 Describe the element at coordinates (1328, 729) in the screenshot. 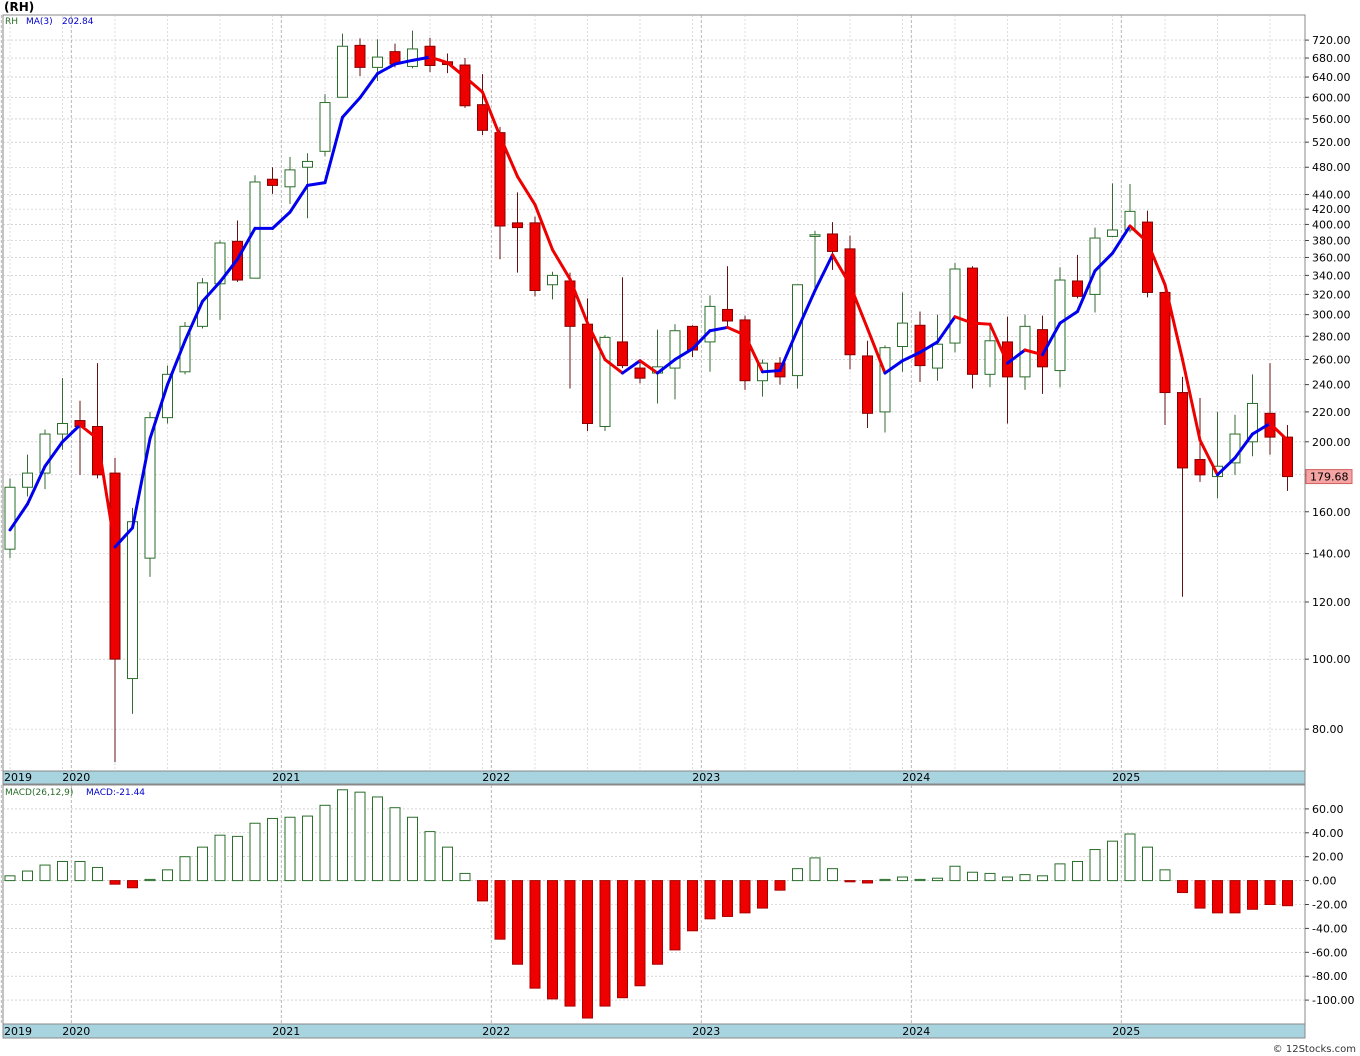

I see `price-tick-label: 80.00` at that location.